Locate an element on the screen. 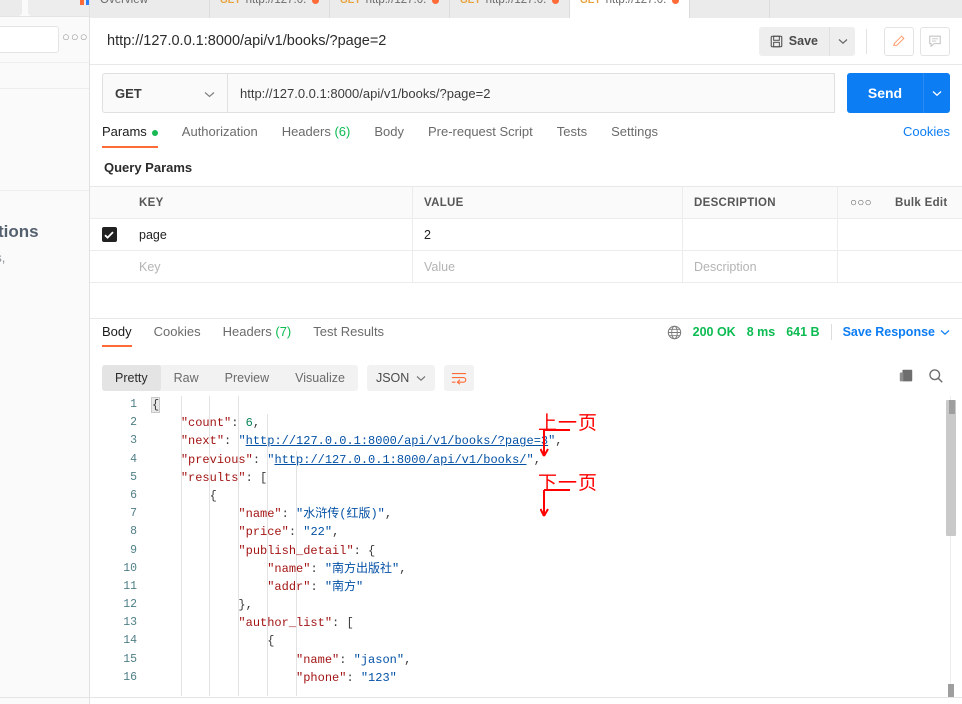 The width and height of the screenshot is (962, 704). save-button: Save is located at coordinates (793, 41).